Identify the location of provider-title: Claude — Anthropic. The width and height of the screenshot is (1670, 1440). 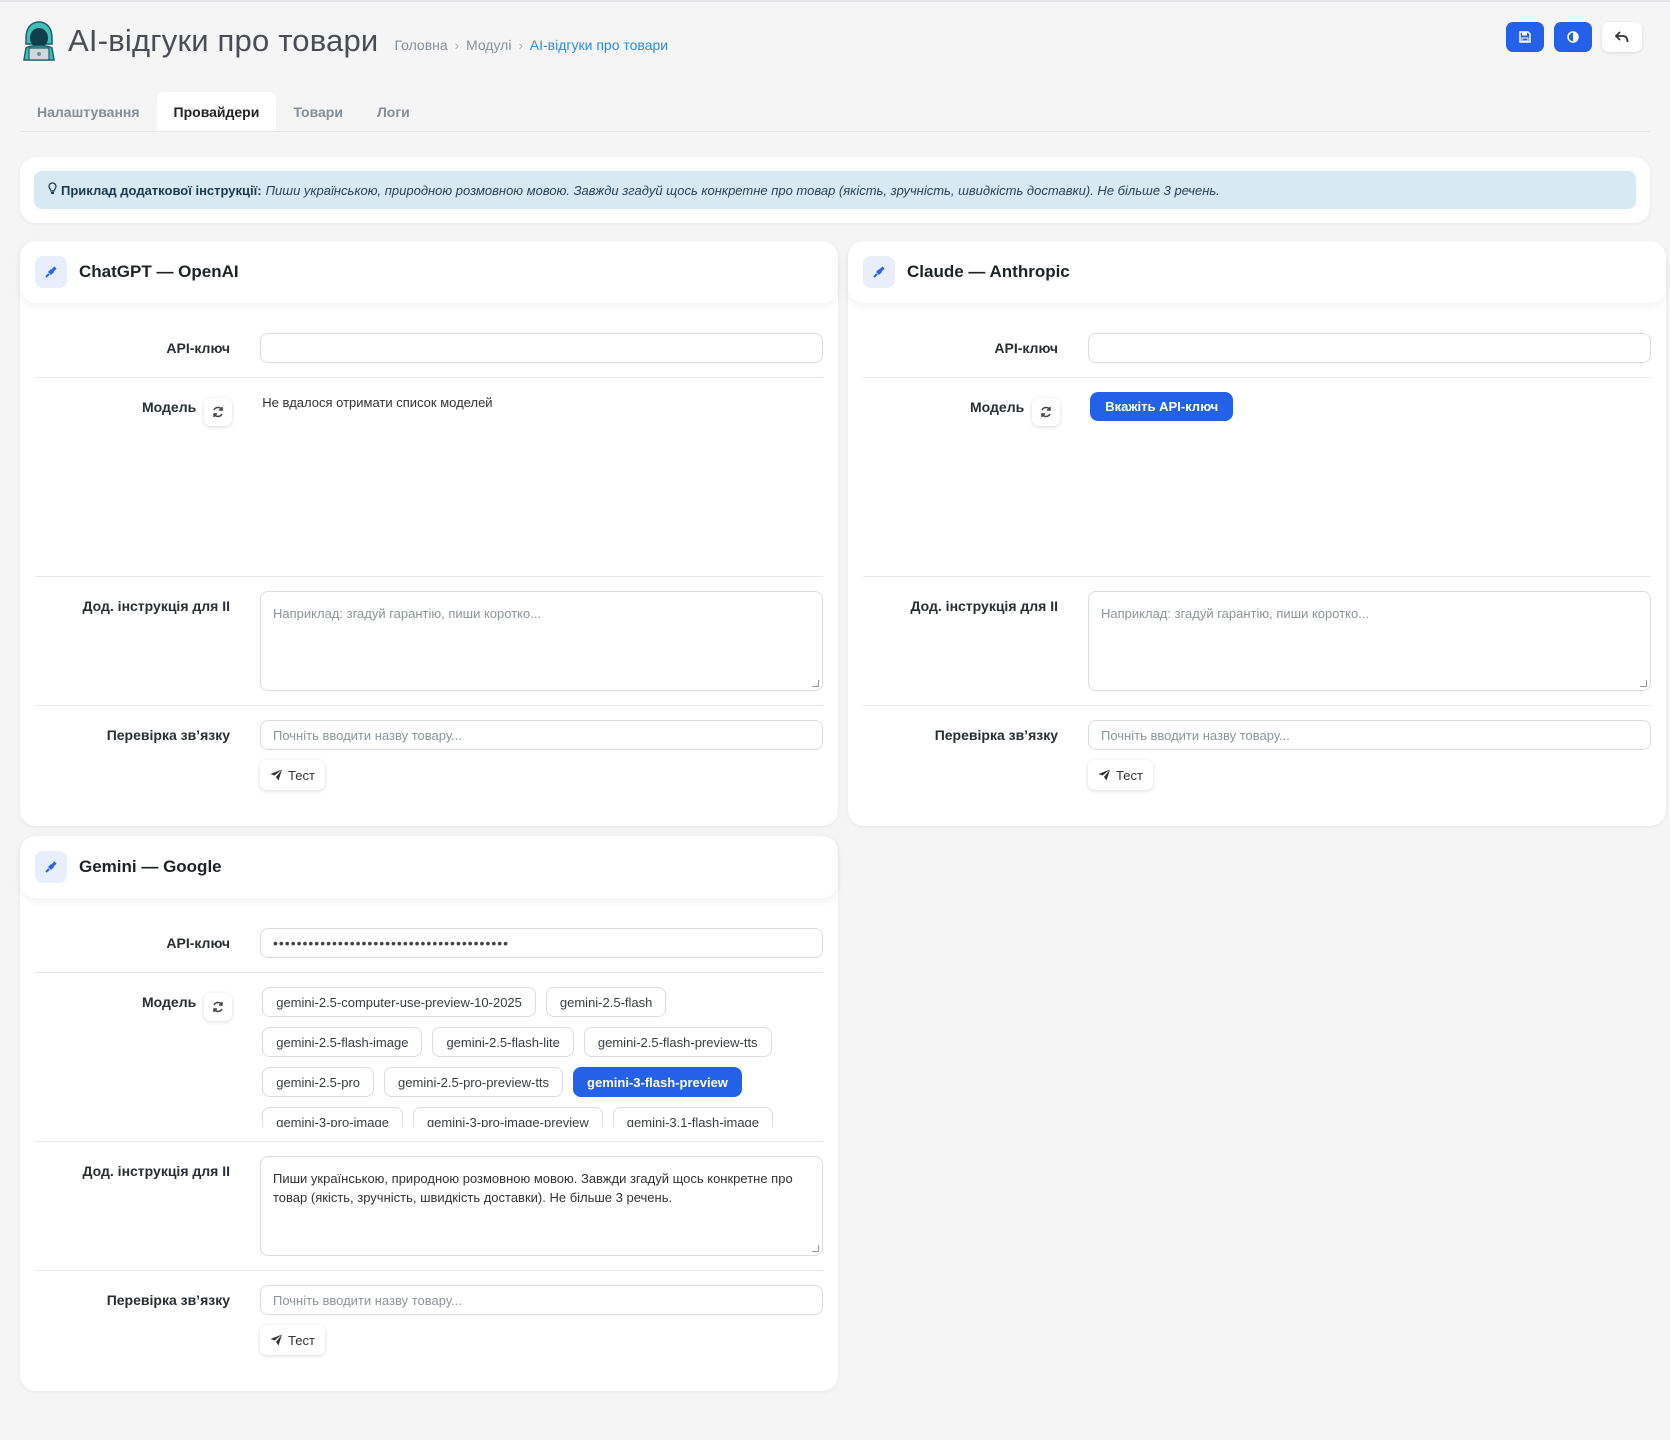
(988, 271).